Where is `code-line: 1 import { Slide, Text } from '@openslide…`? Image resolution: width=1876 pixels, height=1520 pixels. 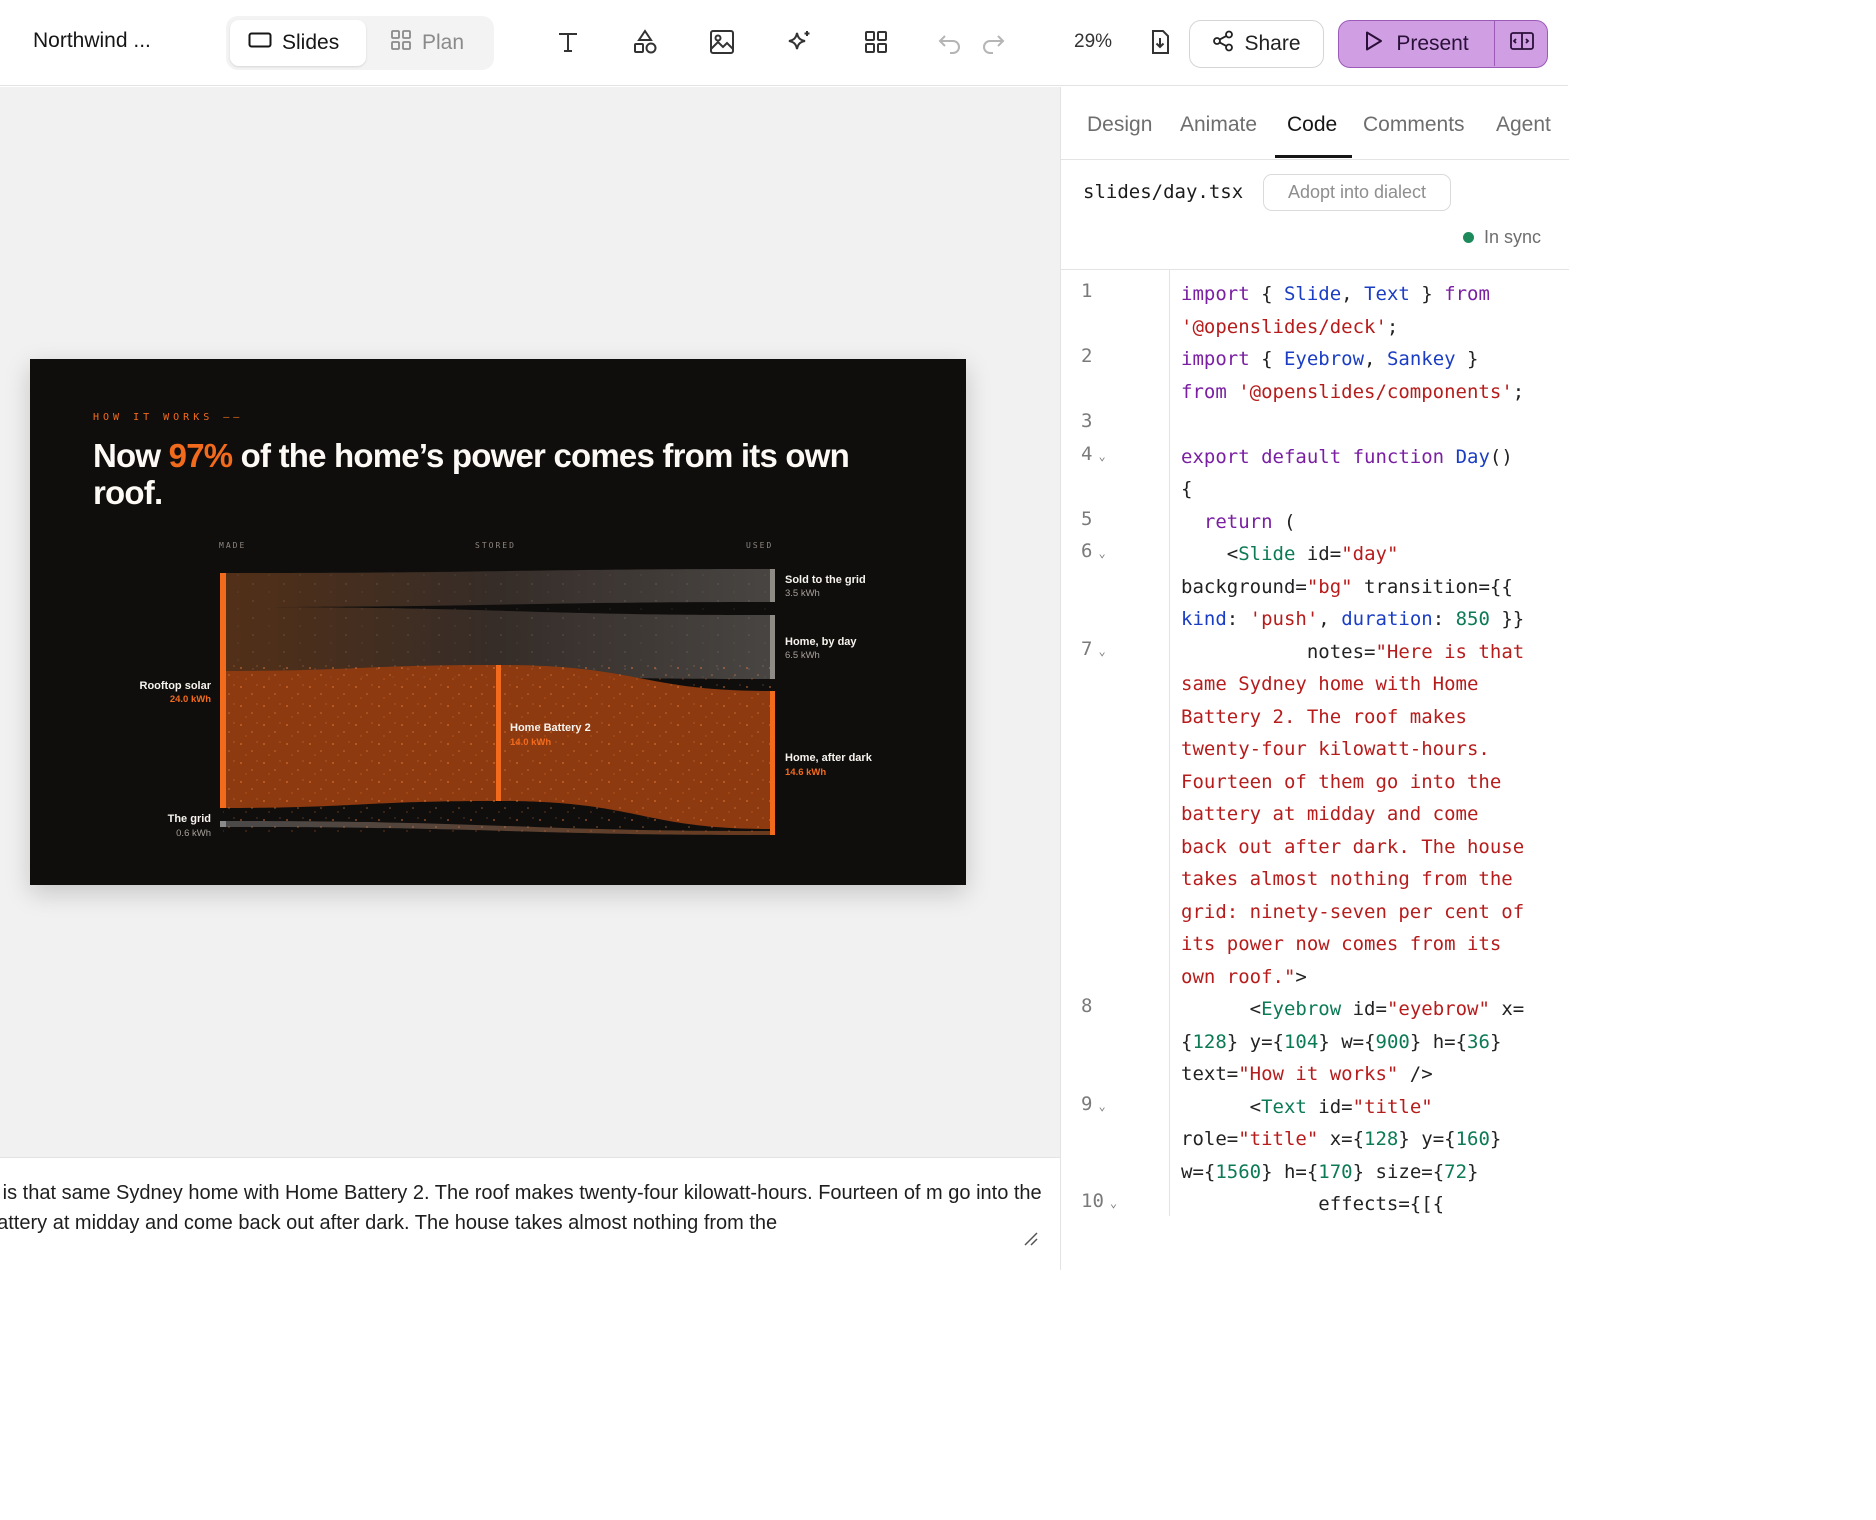 code-line: 1 import { Slide, Text } from '@openslide… is located at coordinates (1315, 310).